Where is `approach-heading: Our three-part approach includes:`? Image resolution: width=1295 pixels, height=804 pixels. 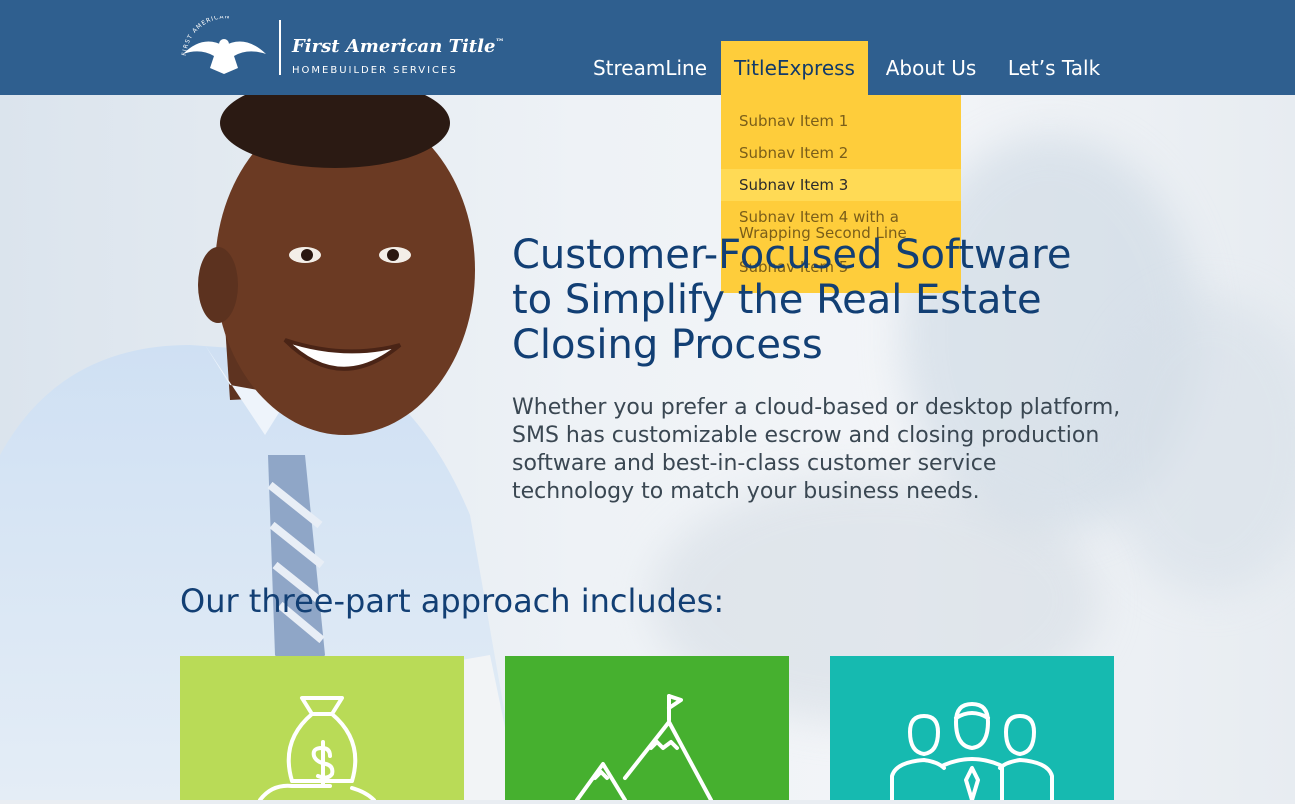
approach-heading: Our three-part approach includes: is located at coordinates (452, 601).